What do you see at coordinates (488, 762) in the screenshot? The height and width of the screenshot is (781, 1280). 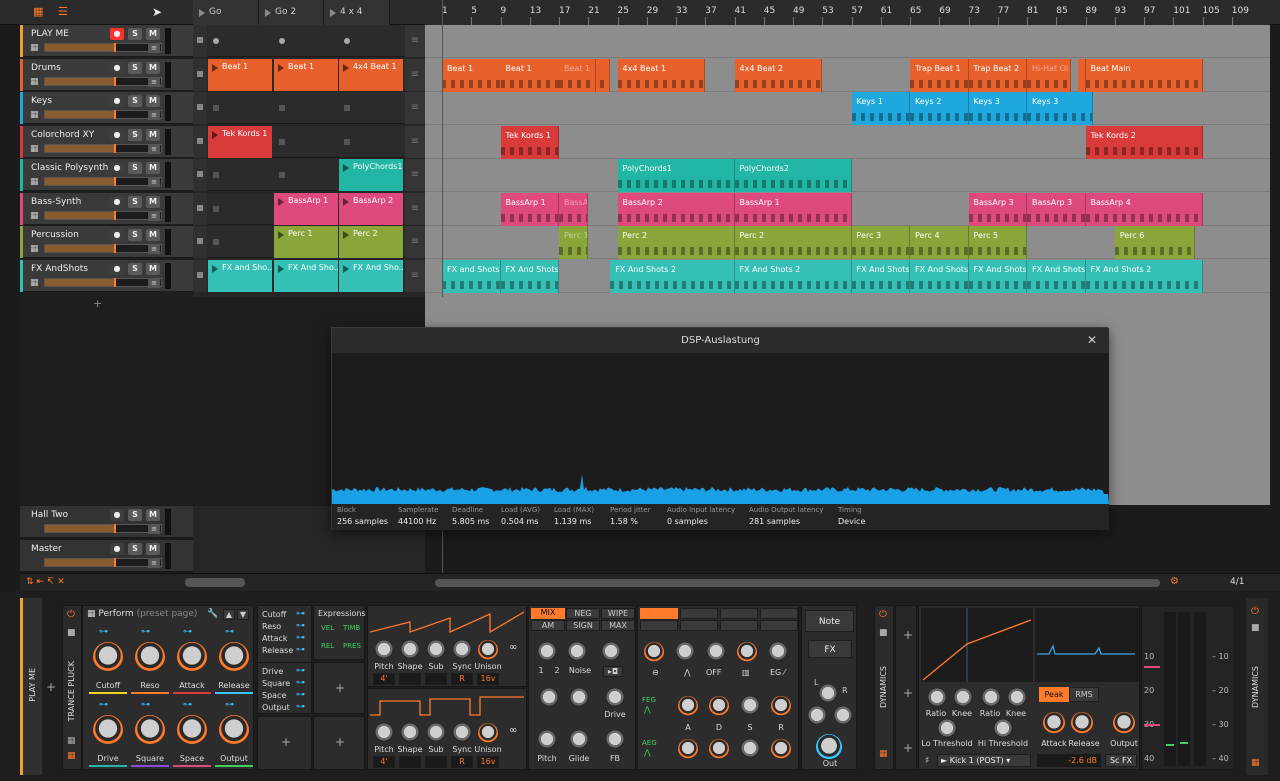 I see `osc-value: 16v` at bounding box center [488, 762].